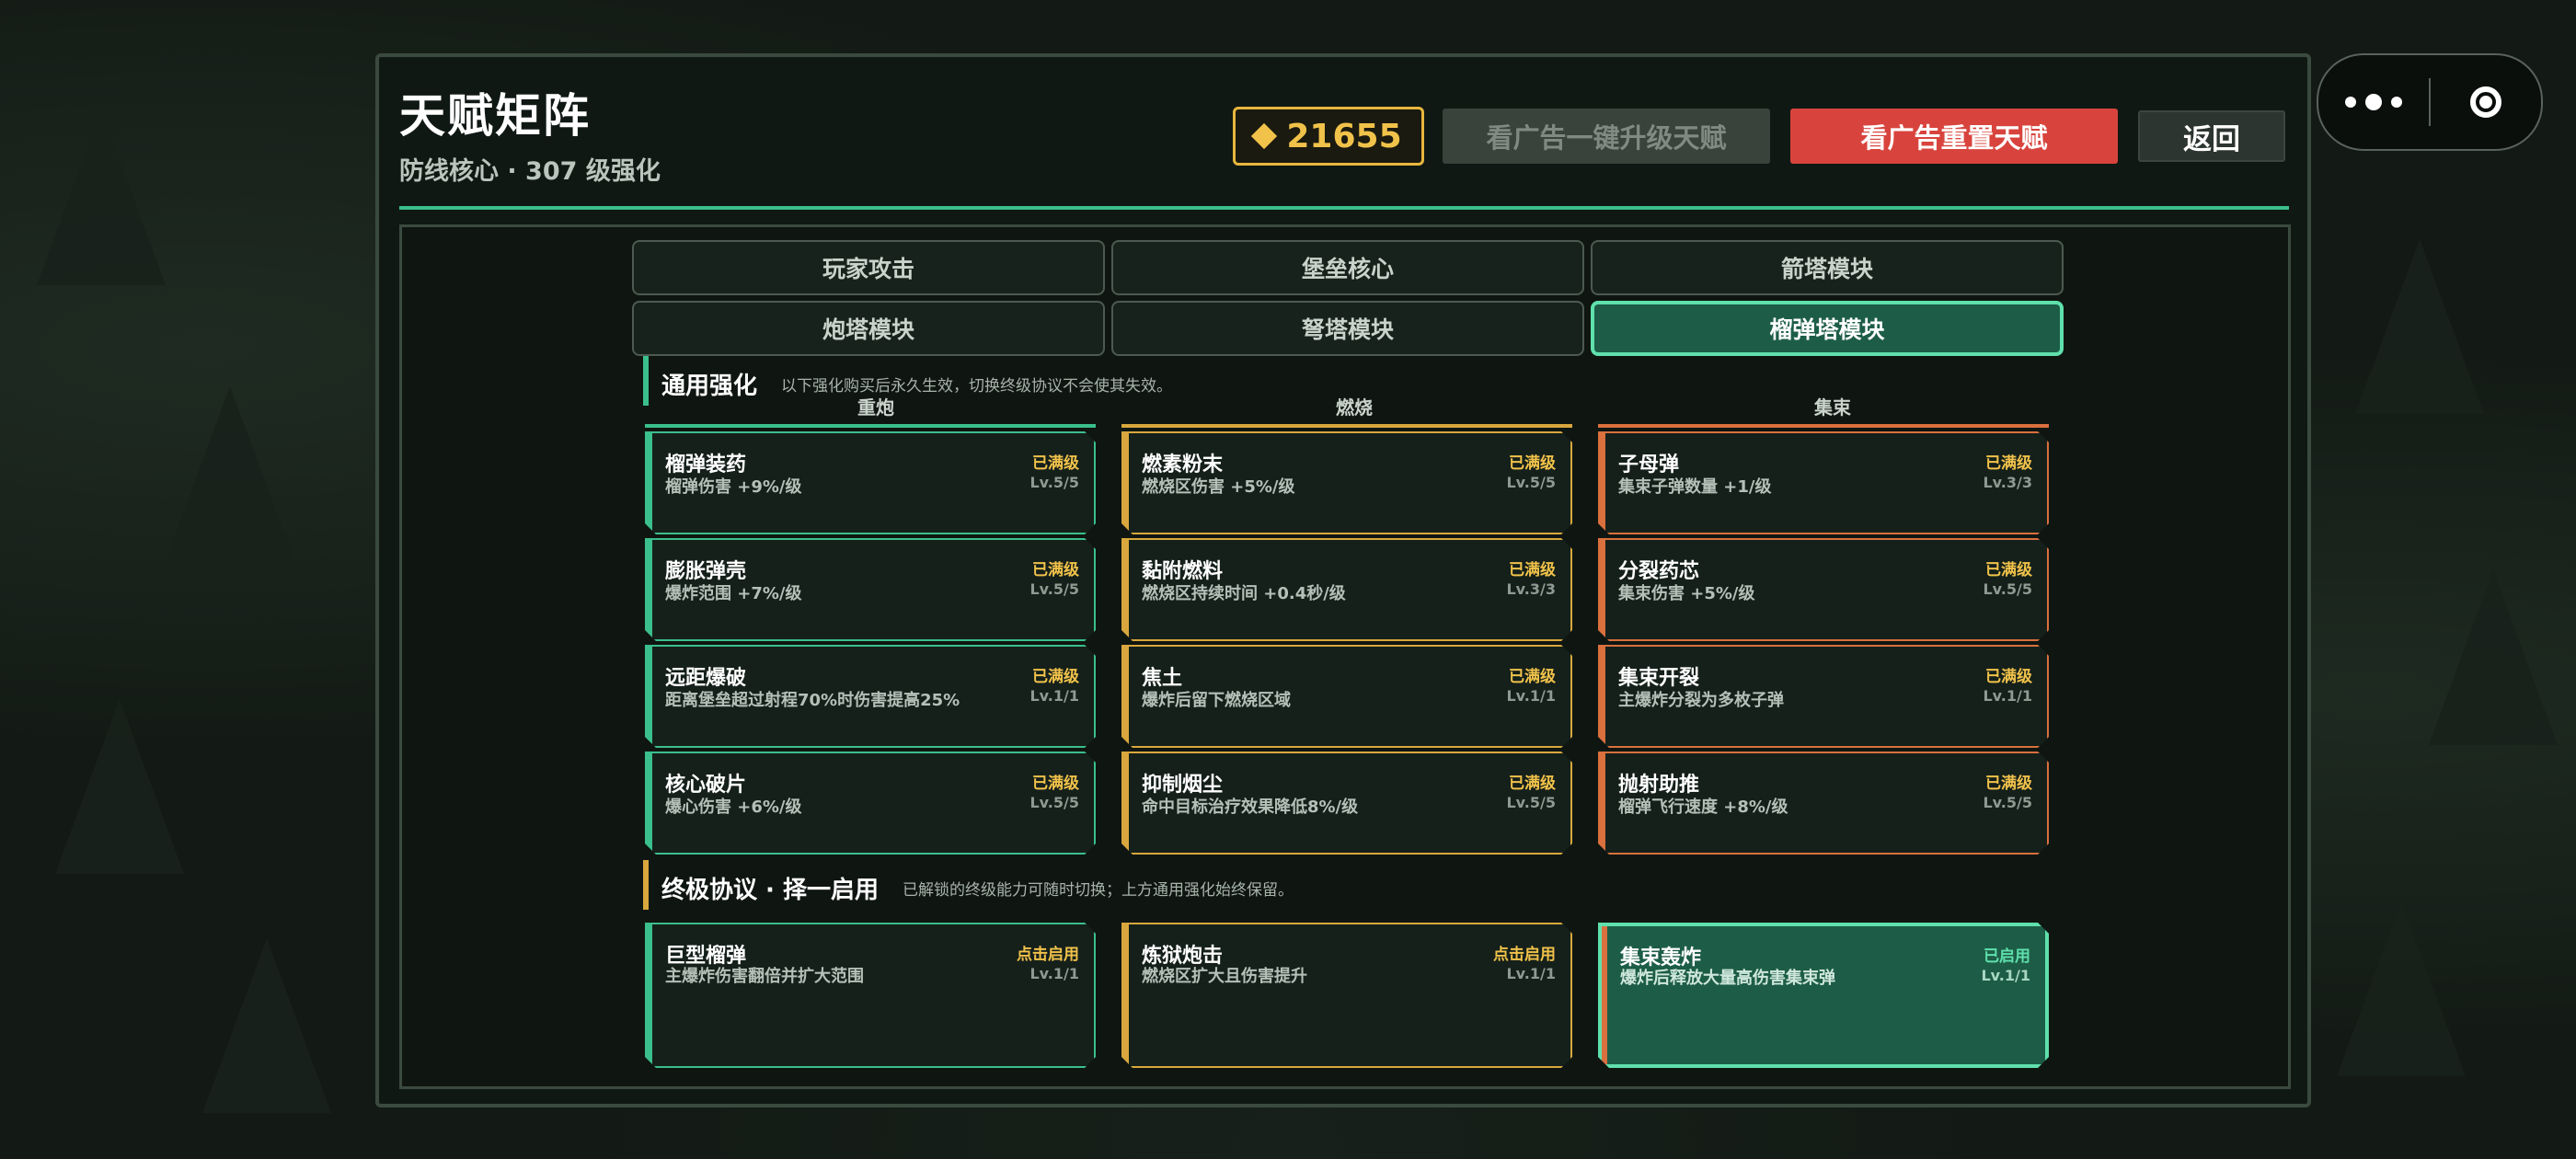 The width and height of the screenshot is (2576, 1159). I want to click on talent-card: 黏附燃料 燃烧区持续时间 +0.4秒/级 已满级 Lv.3/3, so click(1346, 589).